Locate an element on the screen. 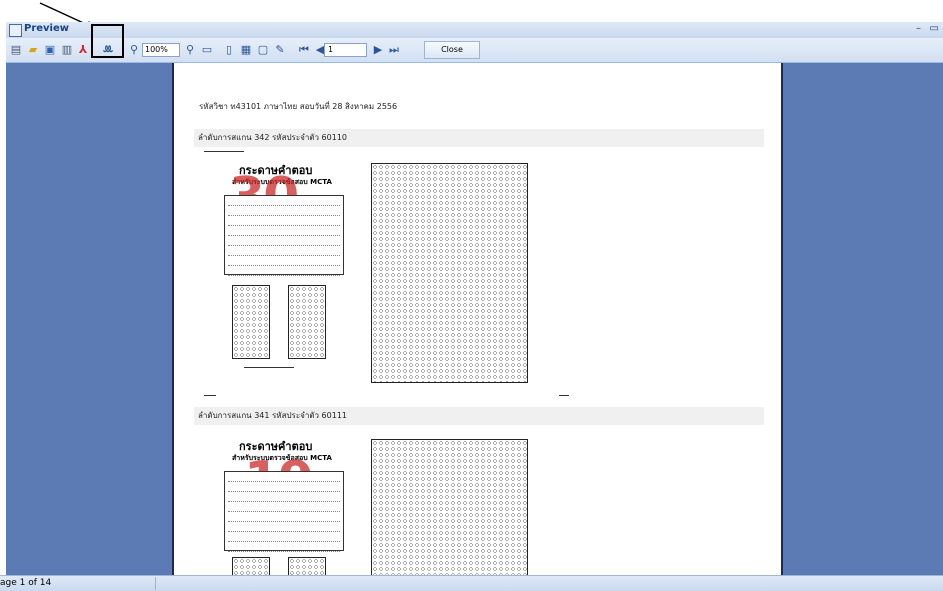  minimize-button: – is located at coordinates (918, 28).